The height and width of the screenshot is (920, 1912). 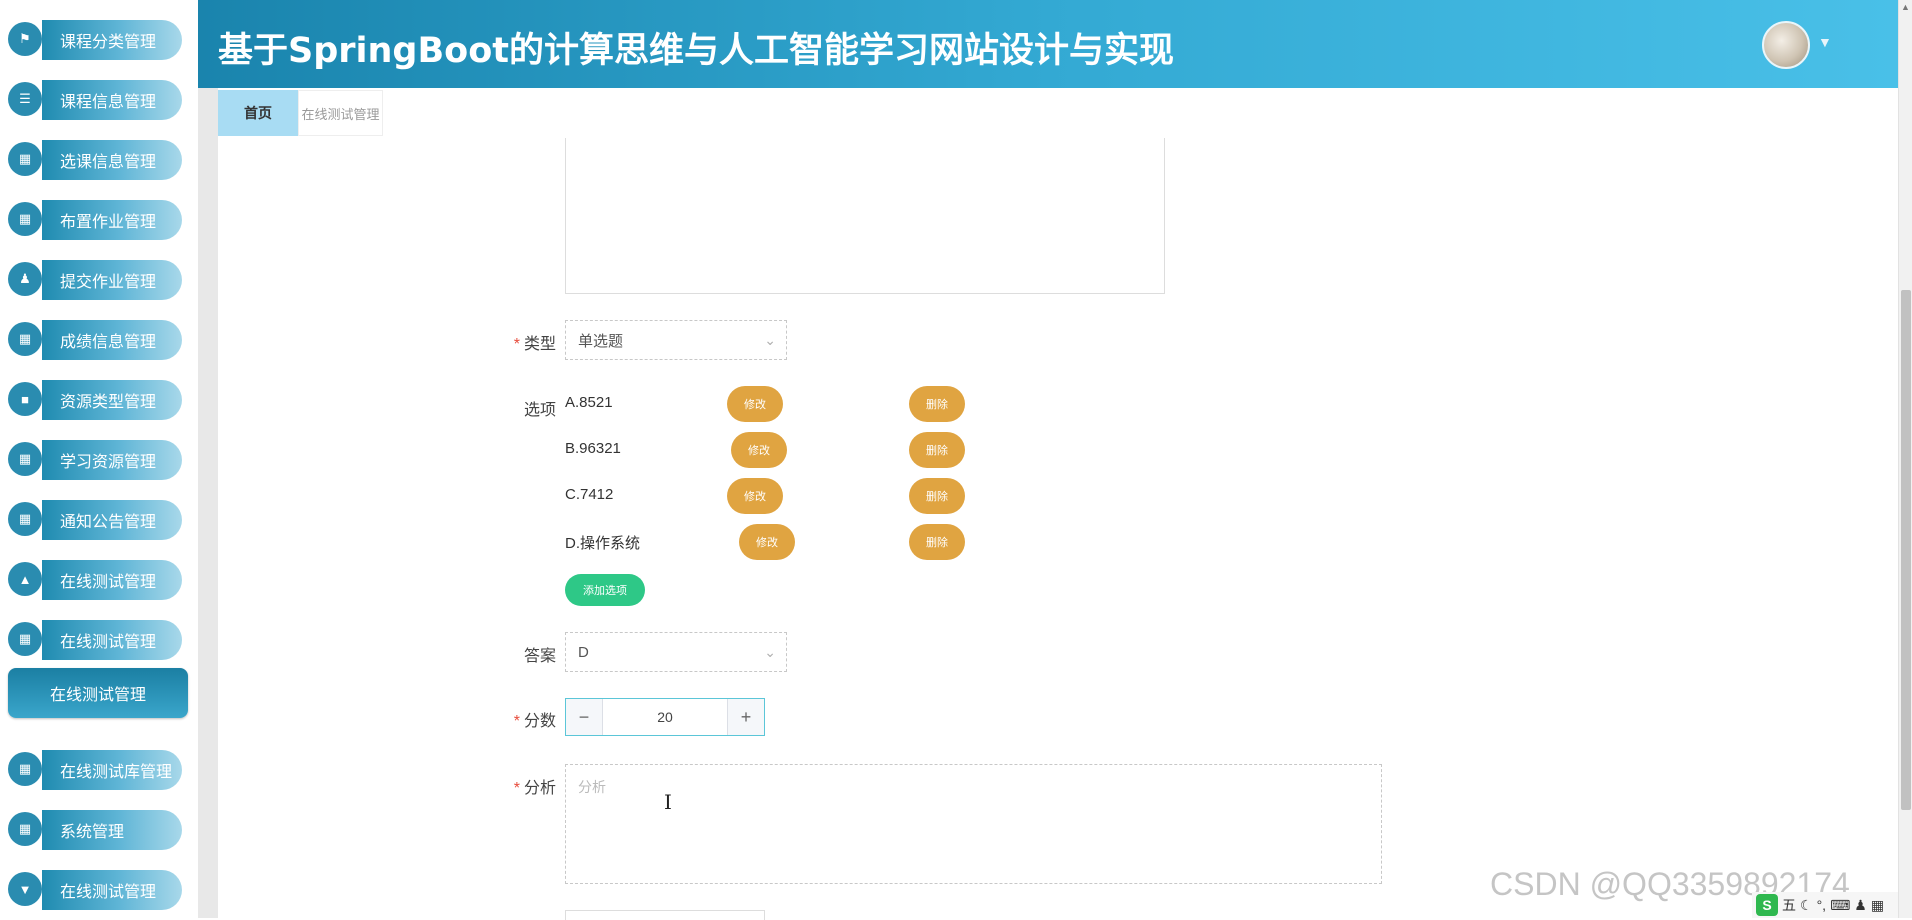 I want to click on page-title: 基于SpringBoot的计算思维与人工智能学习网站设计与实现, so click(x=696, y=51).